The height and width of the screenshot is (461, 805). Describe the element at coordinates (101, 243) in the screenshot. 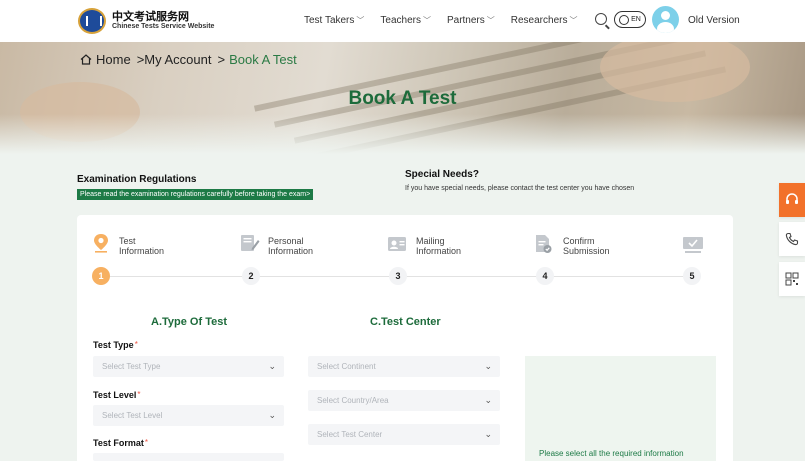

I see `location-pin-icon` at that location.